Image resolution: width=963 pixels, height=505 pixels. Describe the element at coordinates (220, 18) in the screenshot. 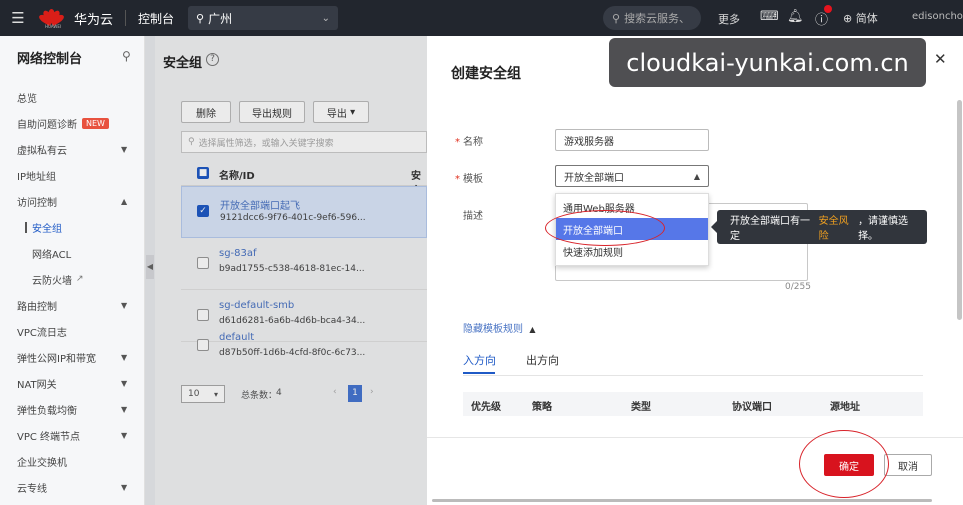

I see `region-value: 广州` at that location.